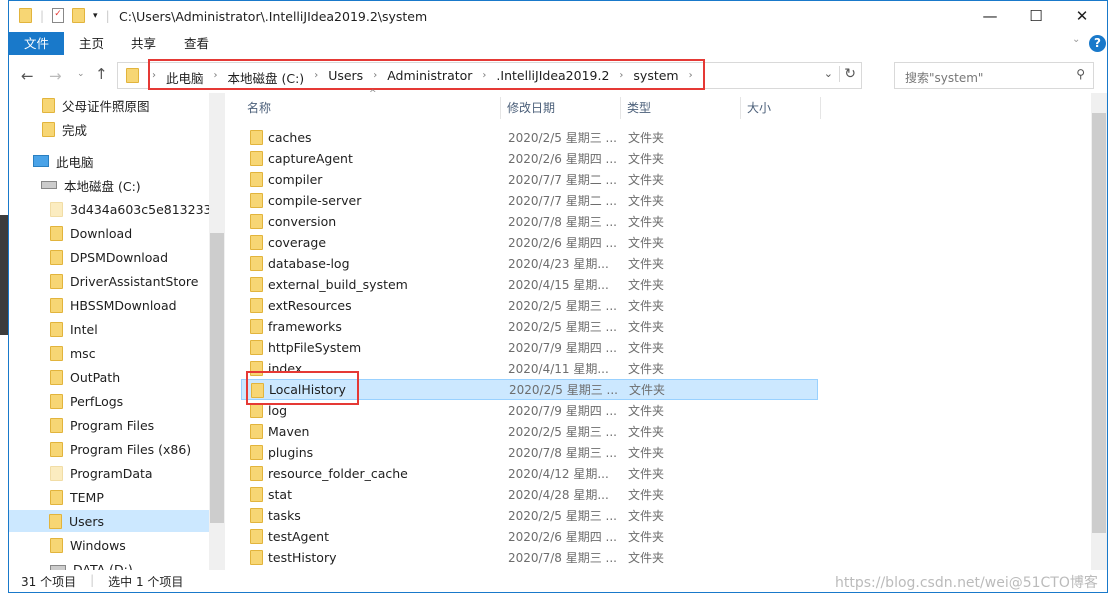 The height and width of the screenshot is (600, 1115). I want to click on sort-ascending-icon: ^, so click(373, 94).